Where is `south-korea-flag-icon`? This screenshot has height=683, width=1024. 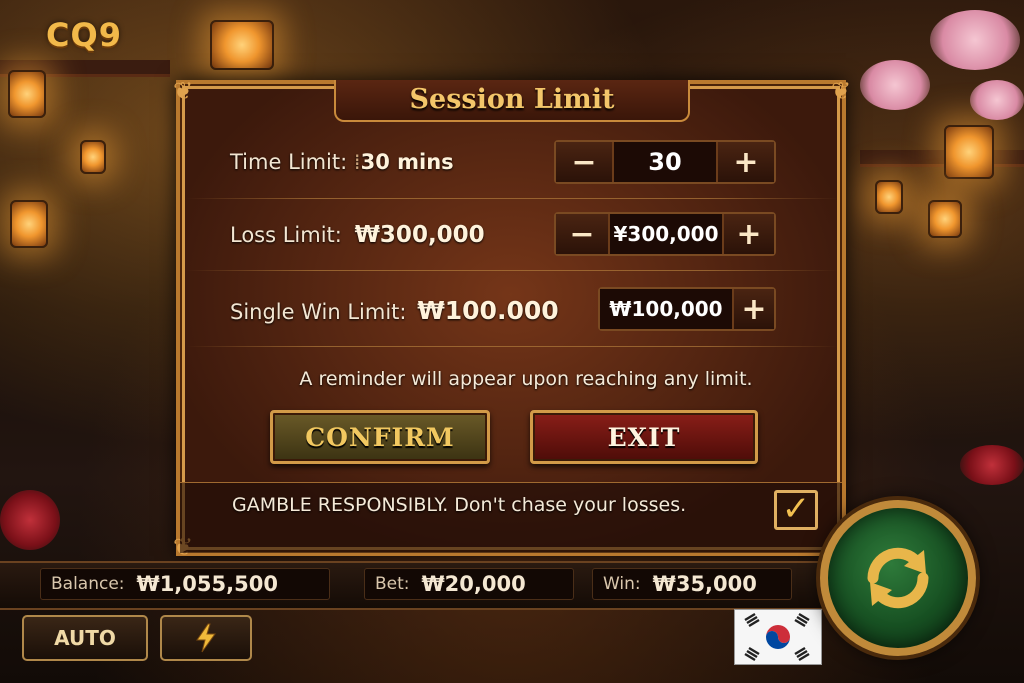
south-korea-flag-icon is located at coordinates (778, 637).